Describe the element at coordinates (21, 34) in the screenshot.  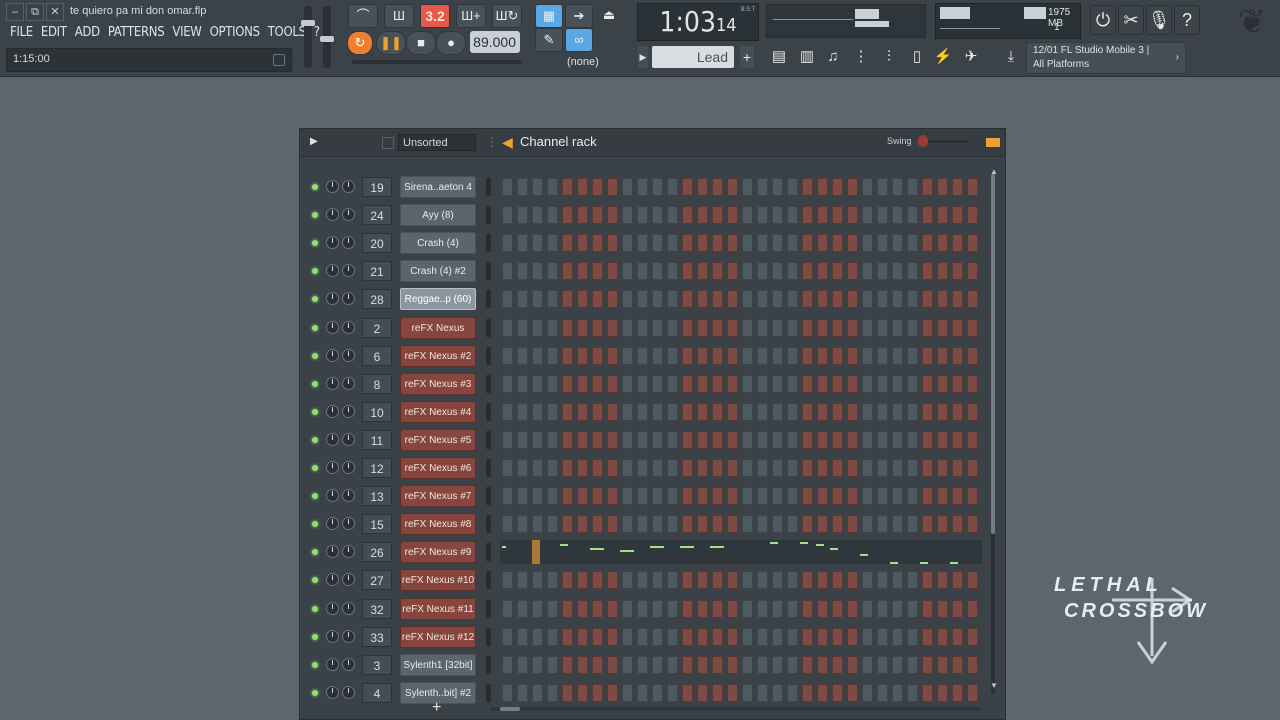
I see `menu-file: FILE` at that location.